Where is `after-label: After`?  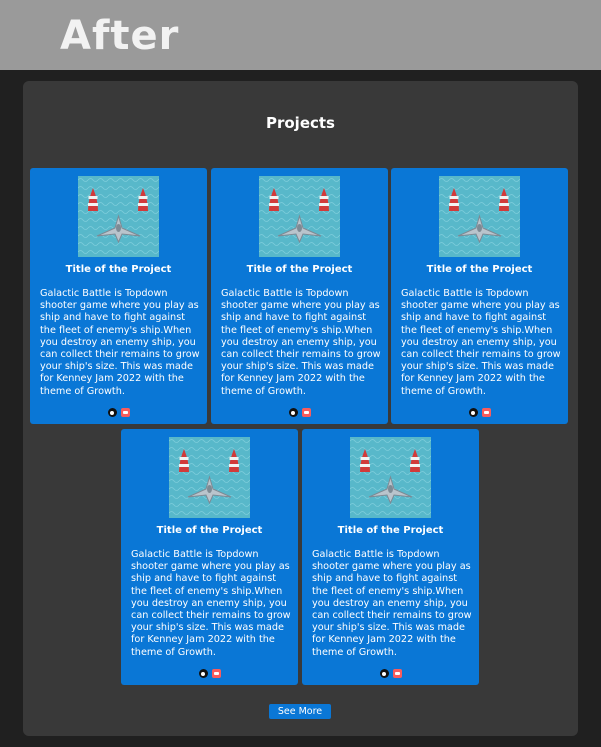 after-label: After is located at coordinates (120, 36).